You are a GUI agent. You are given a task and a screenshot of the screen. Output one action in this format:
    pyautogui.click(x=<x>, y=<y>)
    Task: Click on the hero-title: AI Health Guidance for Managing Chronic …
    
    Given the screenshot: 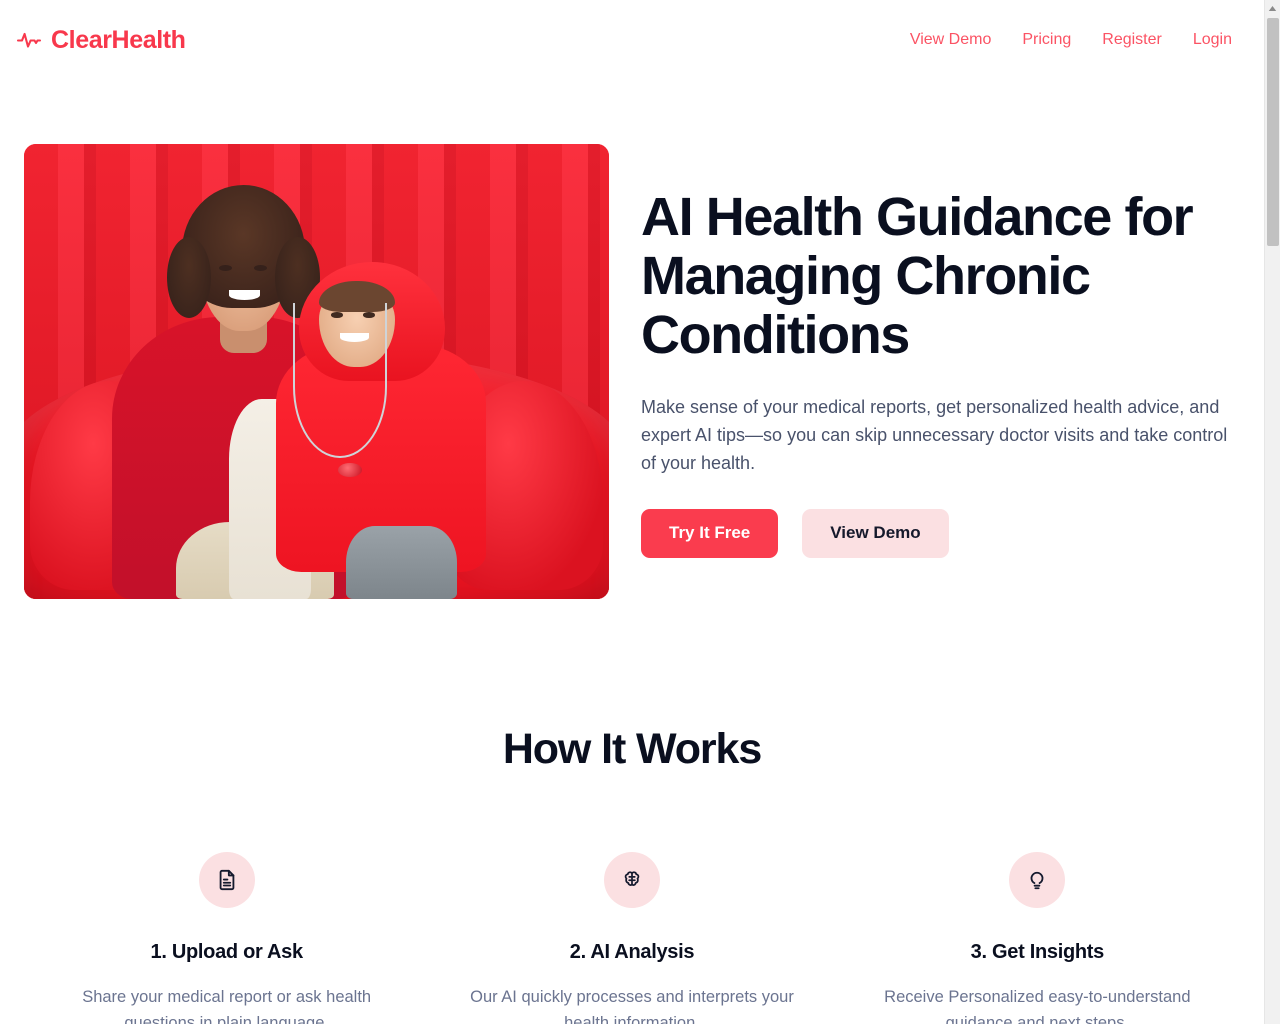 What is the action you would take?
    pyautogui.click(x=917, y=276)
    